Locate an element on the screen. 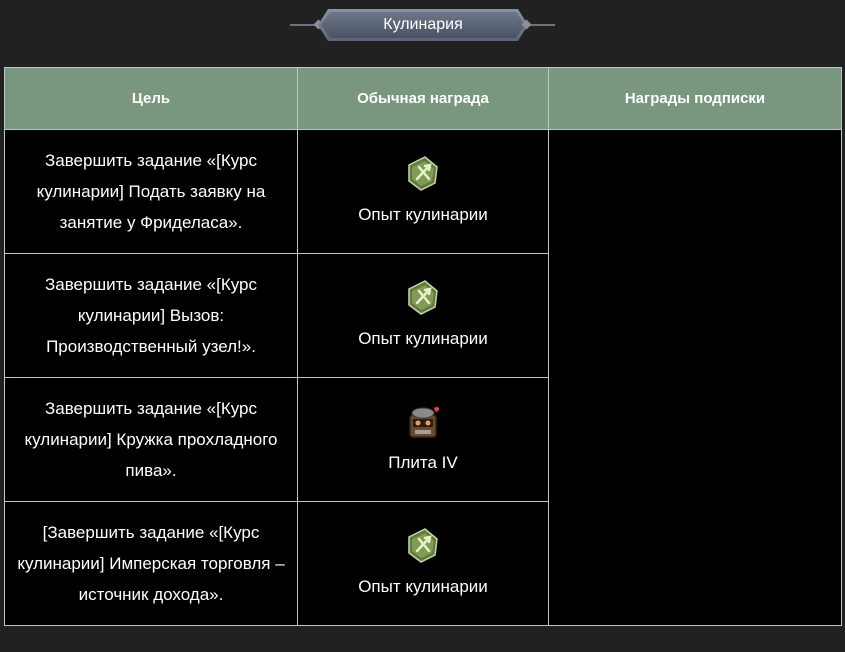 The image size is (845, 652). section-title-badge: Кулинария is located at coordinates (423, 25).